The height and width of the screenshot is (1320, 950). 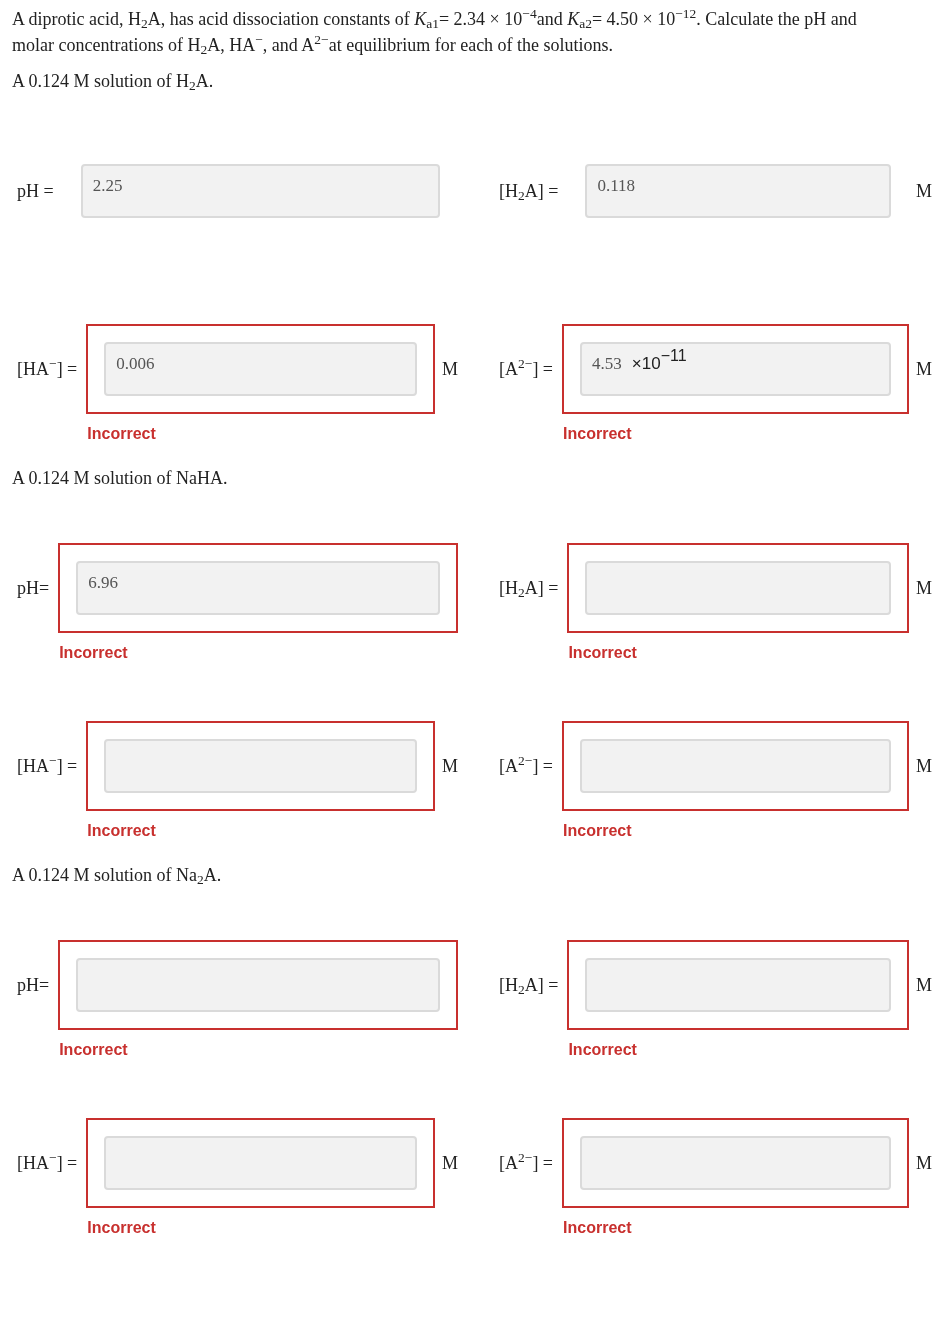 I want to click on answer-field: 2.25, so click(x=260, y=191).